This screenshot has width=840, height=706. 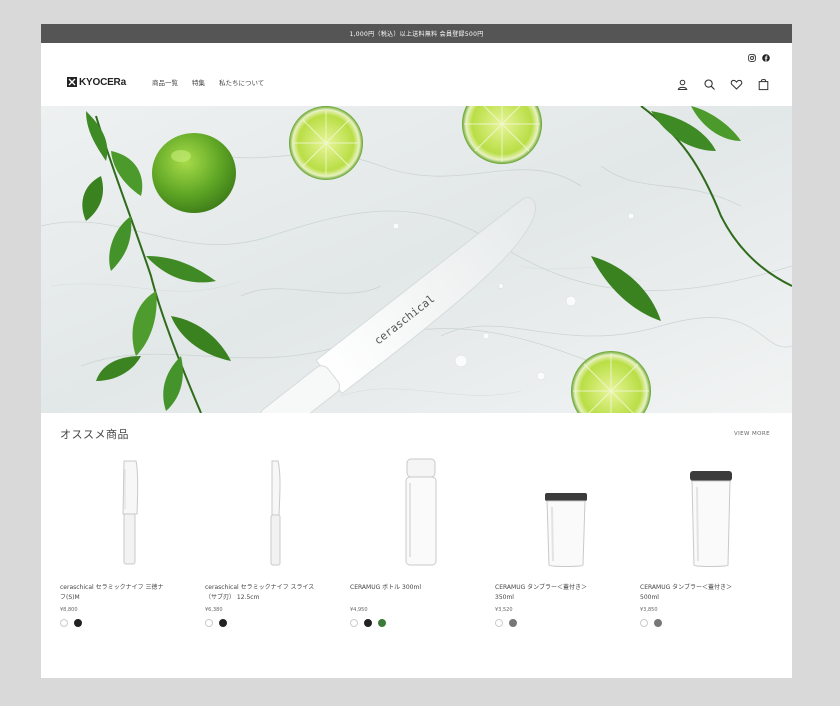 What do you see at coordinates (766, 54) in the screenshot?
I see `facebook-icon` at bounding box center [766, 54].